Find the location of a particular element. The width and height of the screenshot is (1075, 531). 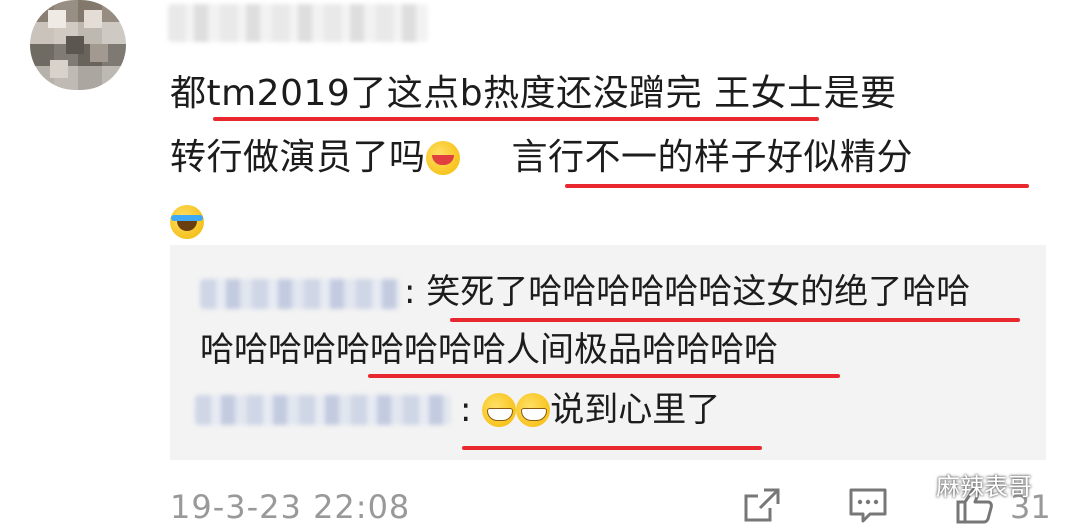

reply-item: 哈哈哈哈哈哈哈哈哈人间极品哈哈哈哈 is located at coordinates (489, 350).